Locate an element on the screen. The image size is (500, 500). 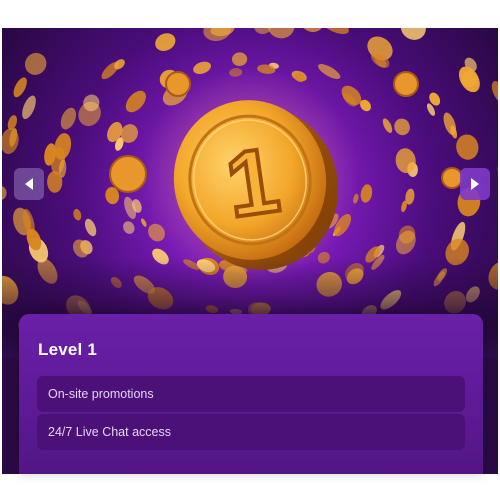
carousel-next-button is located at coordinates (475, 184).